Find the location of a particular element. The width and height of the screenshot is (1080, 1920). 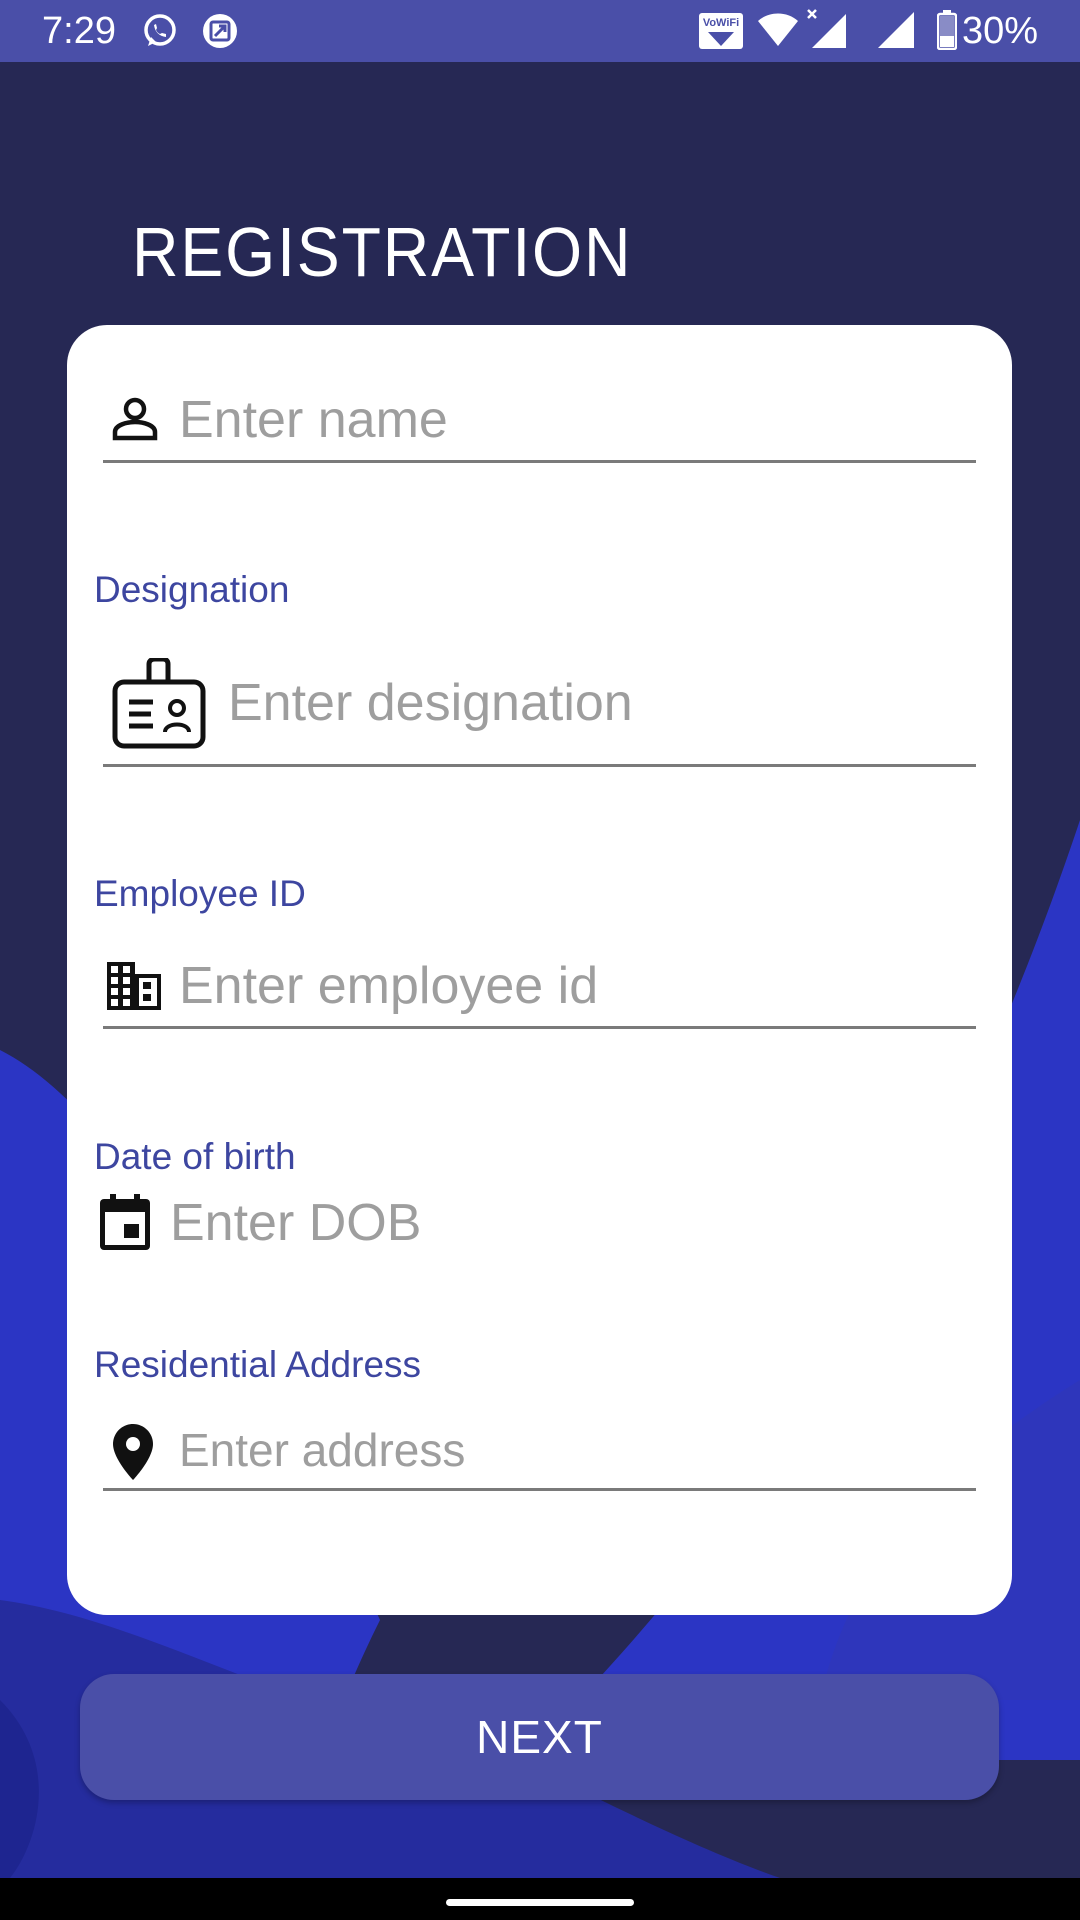

svg-text: VoWiFi is located at coordinates (721, 23).